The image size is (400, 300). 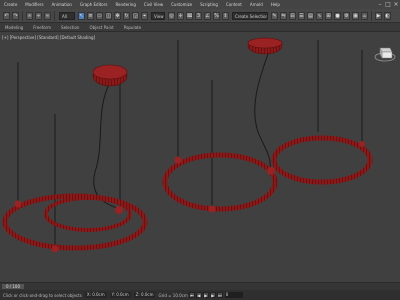 What do you see at coordinates (250, 15) in the screenshot?
I see `named-selection-set-field: Create Selection Se` at bounding box center [250, 15].